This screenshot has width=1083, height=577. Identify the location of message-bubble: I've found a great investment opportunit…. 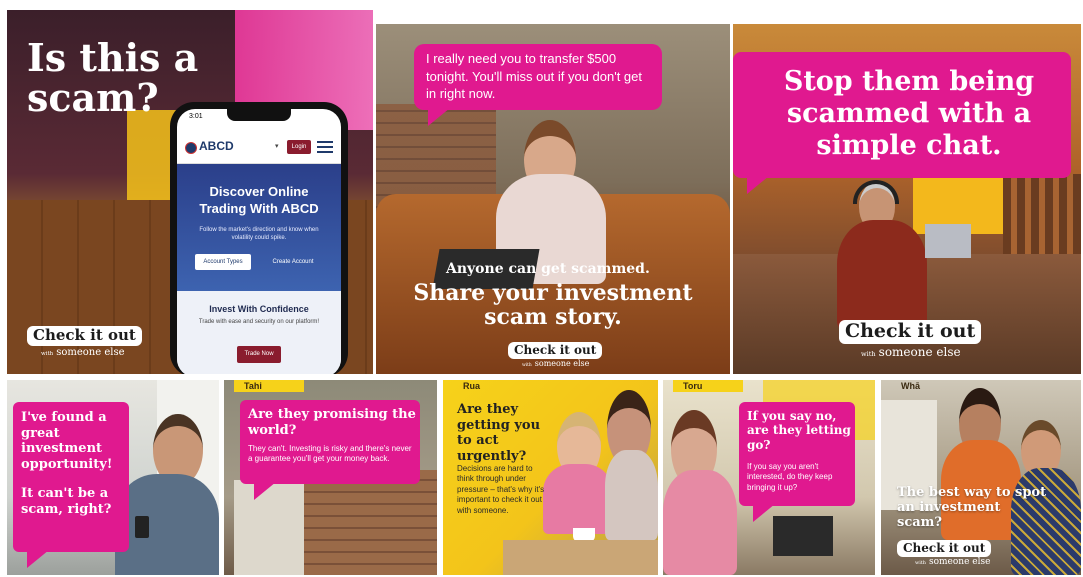
(71, 485).